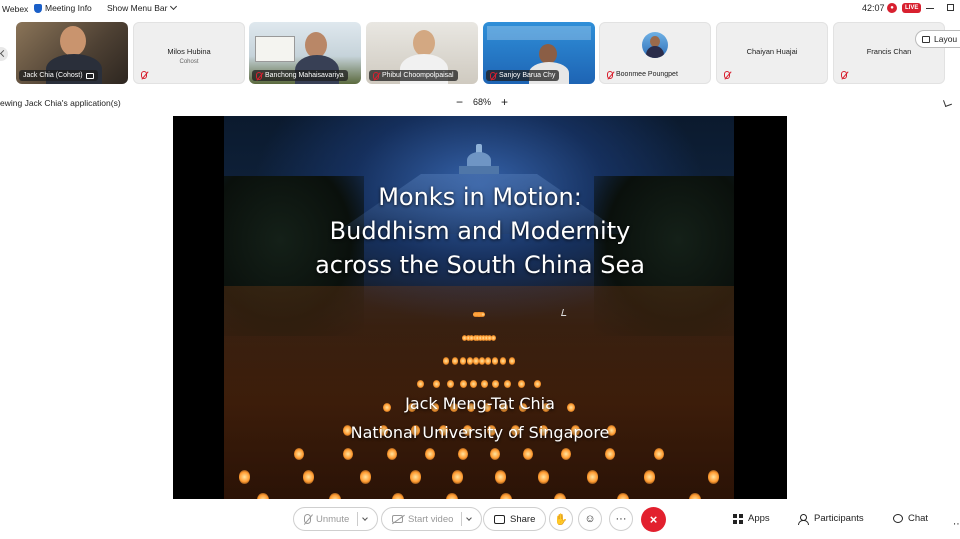 This screenshot has height=539, width=960. Describe the element at coordinates (655, 45) in the screenshot. I see `avatar` at that location.